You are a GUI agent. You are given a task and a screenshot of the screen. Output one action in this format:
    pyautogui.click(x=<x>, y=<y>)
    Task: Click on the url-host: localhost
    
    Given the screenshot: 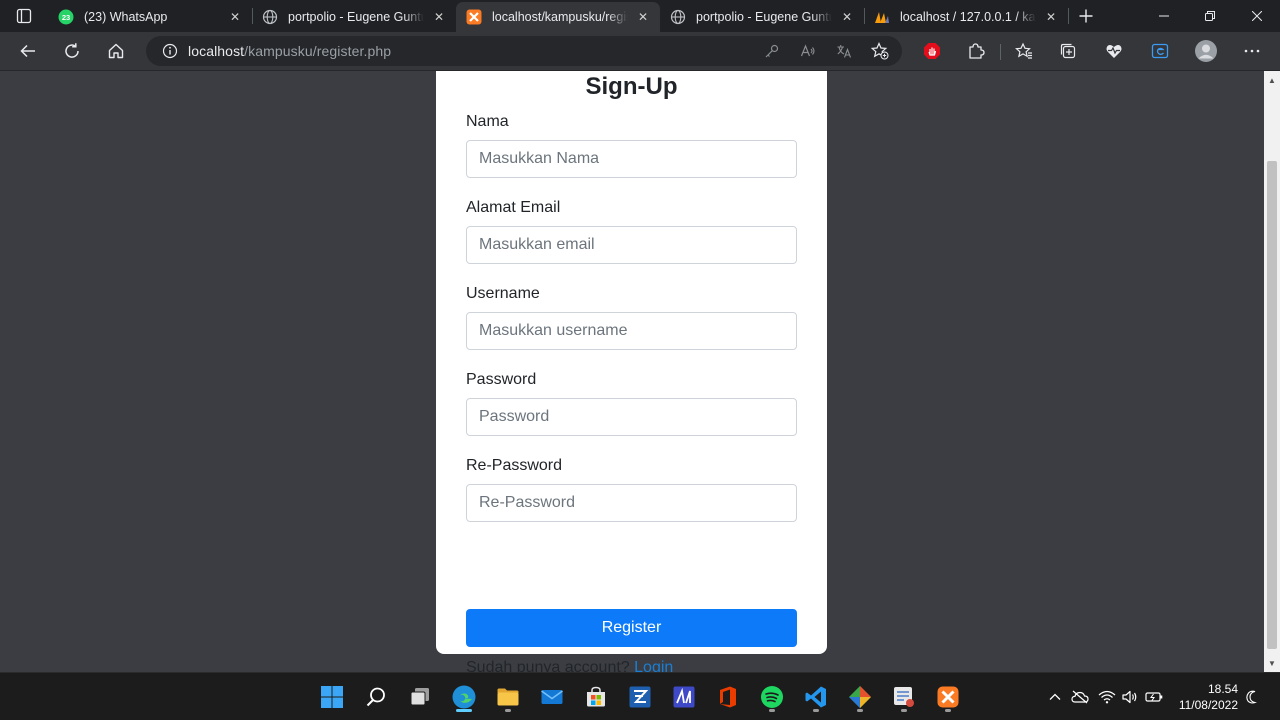 What is the action you would take?
    pyautogui.click(x=216, y=51)
    